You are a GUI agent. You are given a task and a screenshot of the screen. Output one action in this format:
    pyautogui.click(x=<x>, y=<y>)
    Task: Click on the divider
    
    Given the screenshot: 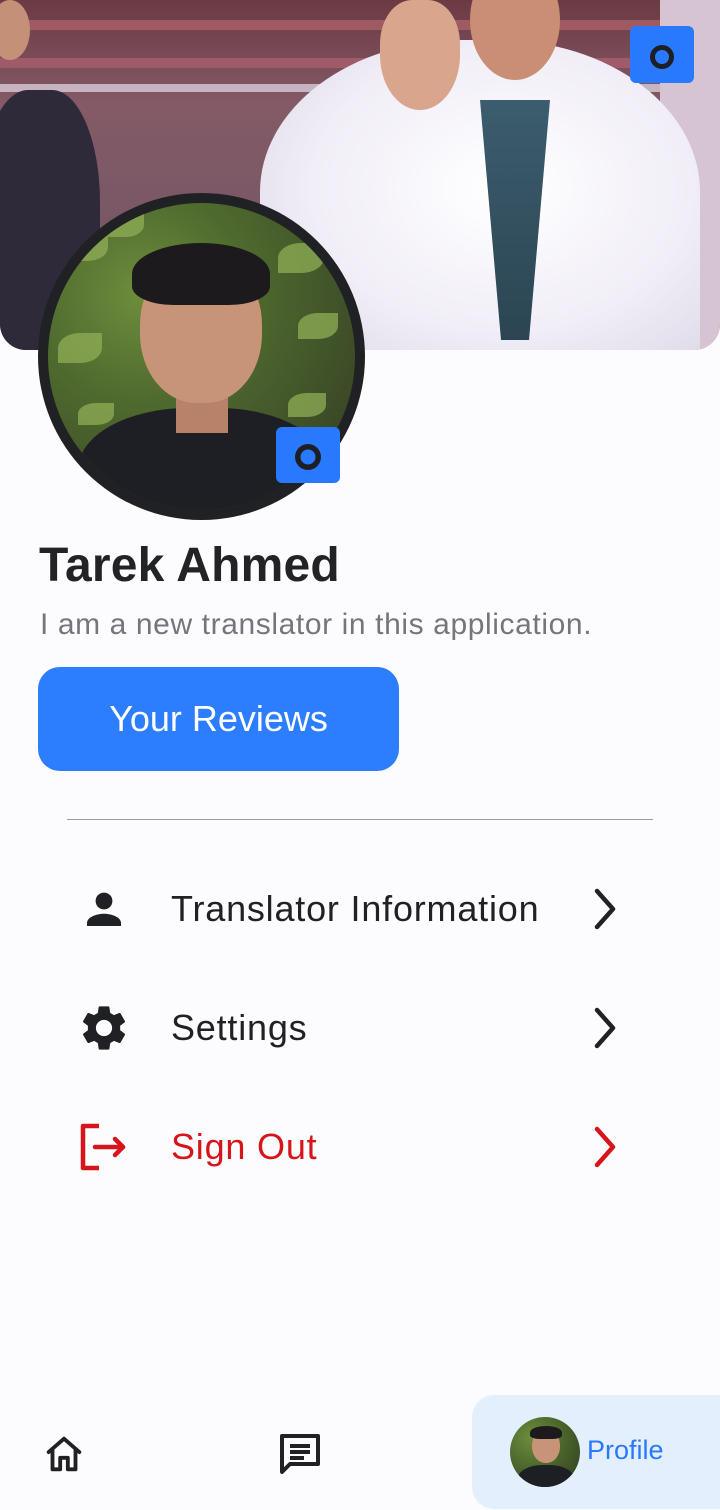 What is the action you would take?
    pyautogui.click(x=360, y=819)
    